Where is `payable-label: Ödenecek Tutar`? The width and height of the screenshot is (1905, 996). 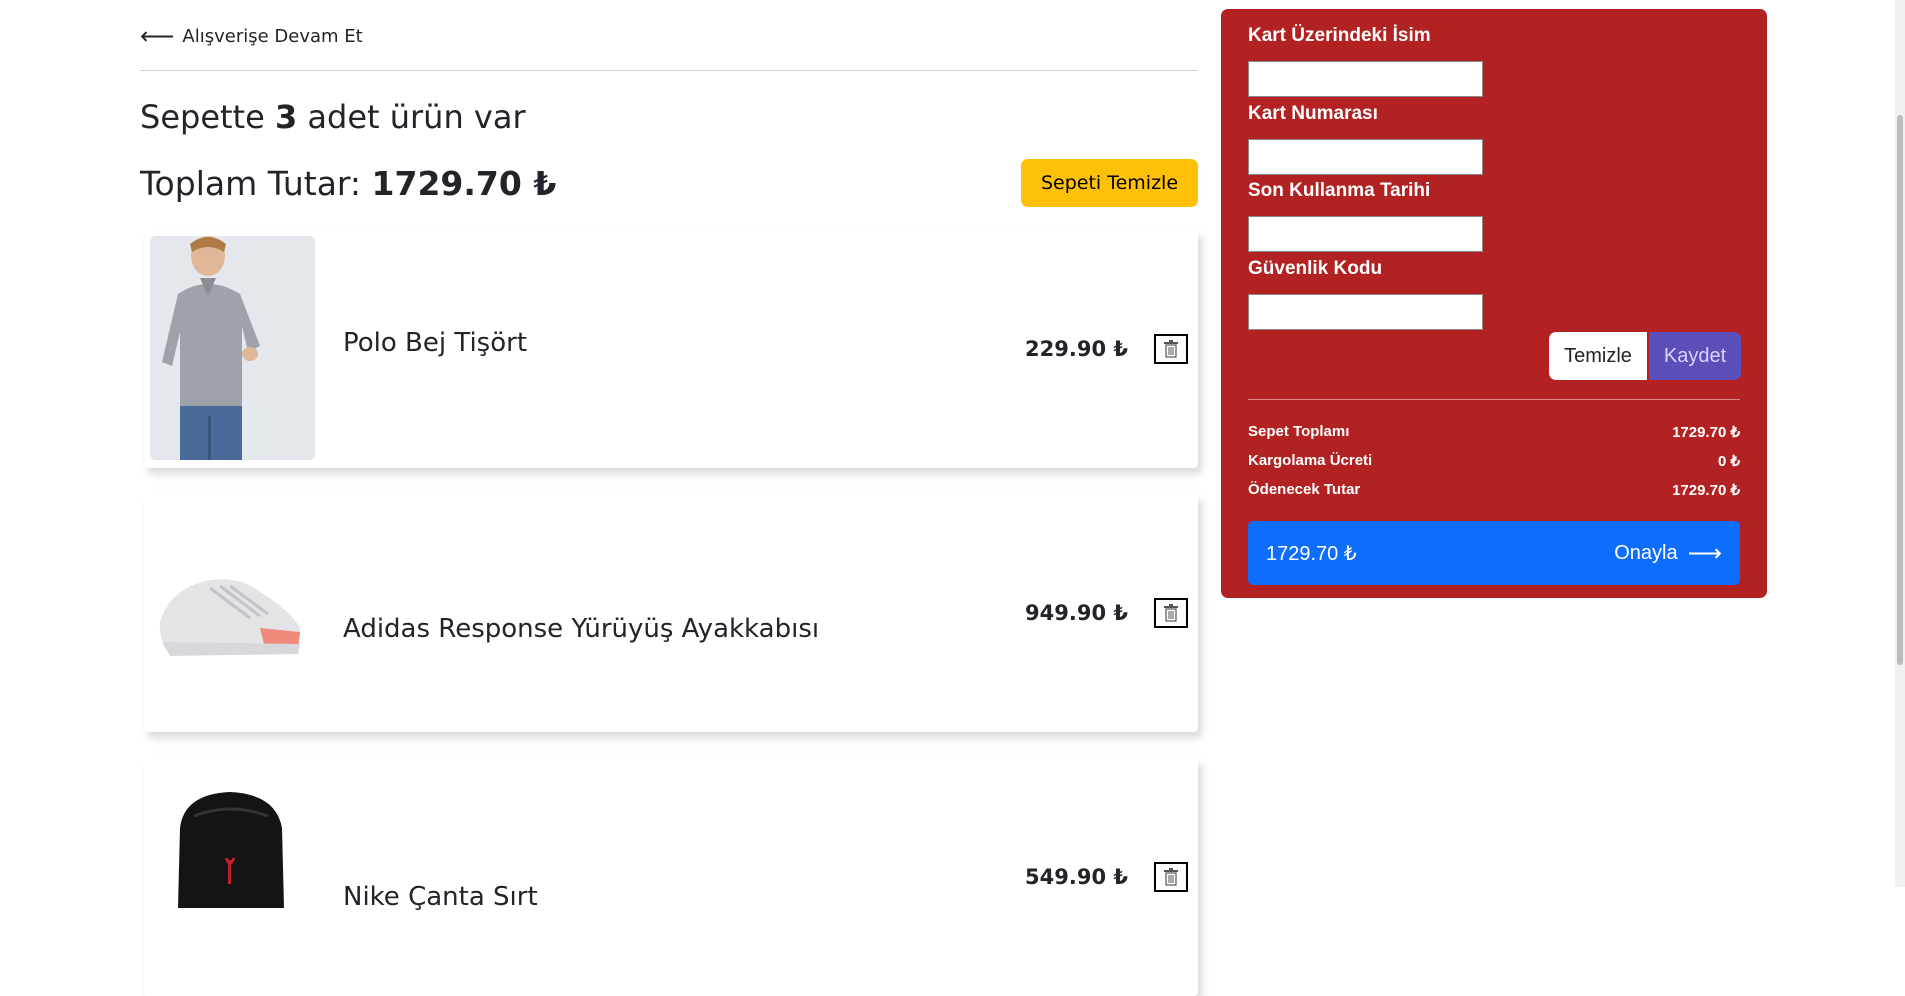 payable-label: Ödenecek Tutar is located at coordinates (1304, 489).